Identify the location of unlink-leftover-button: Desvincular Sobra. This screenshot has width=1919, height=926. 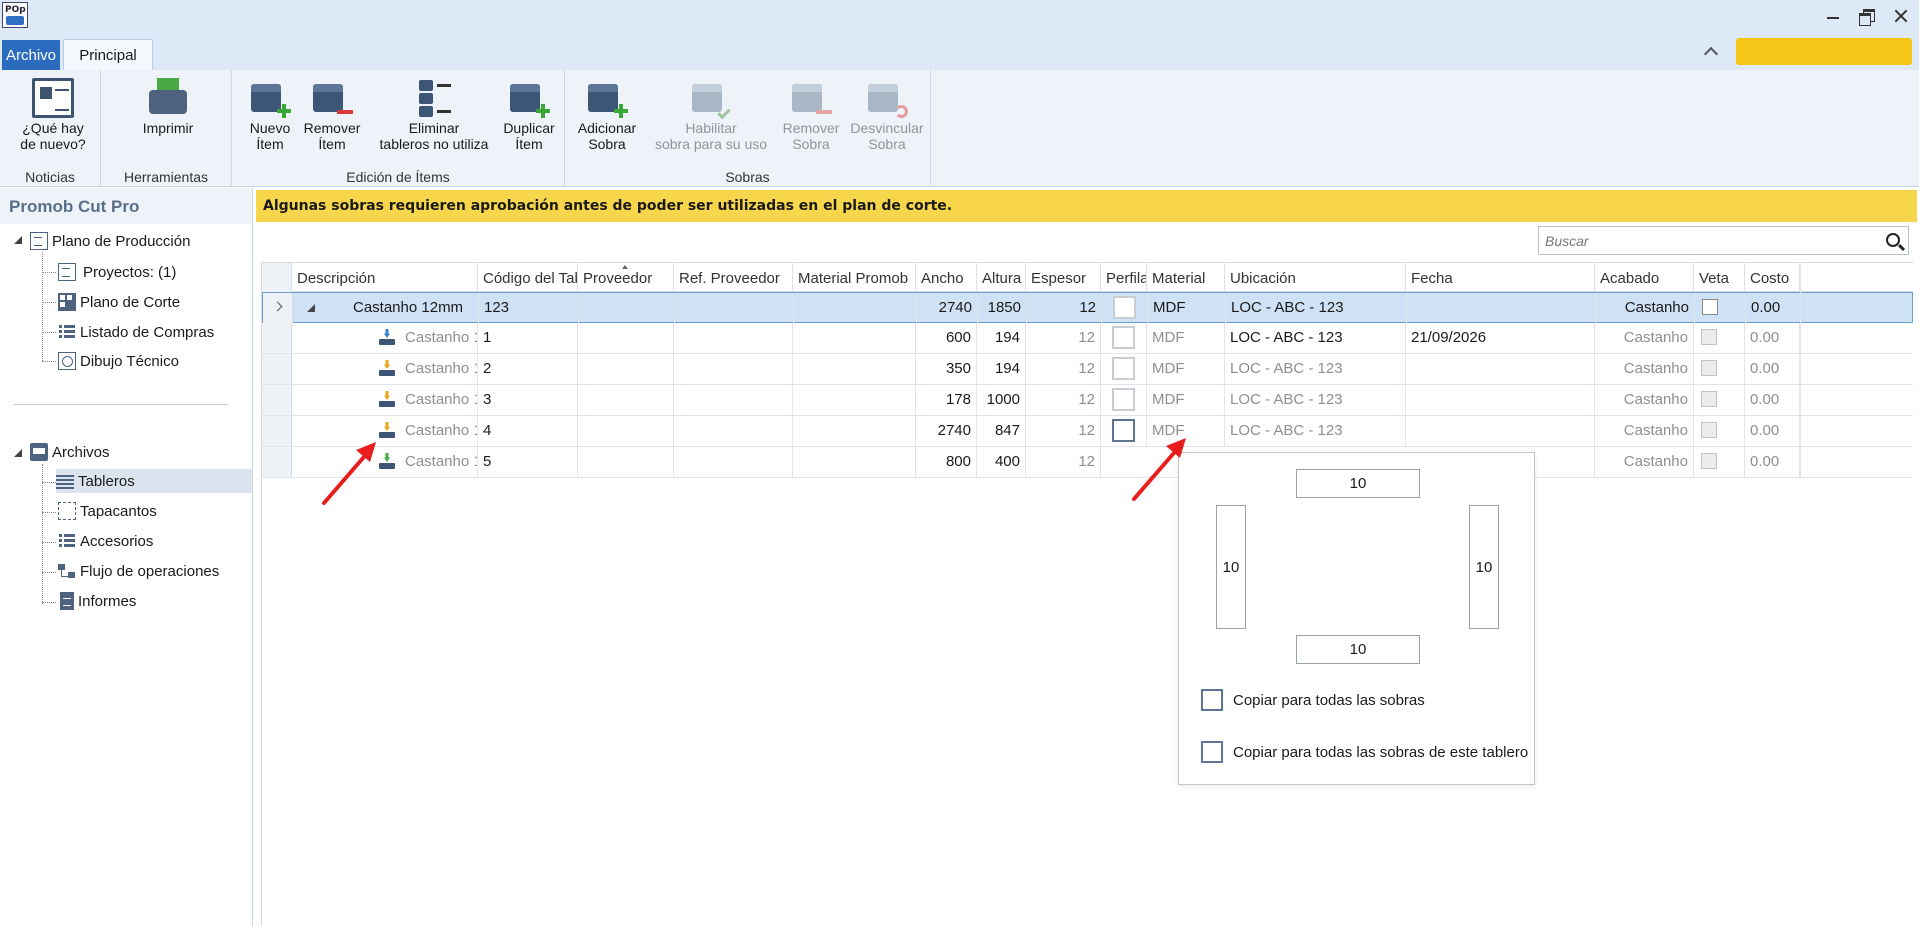
(887, 115).